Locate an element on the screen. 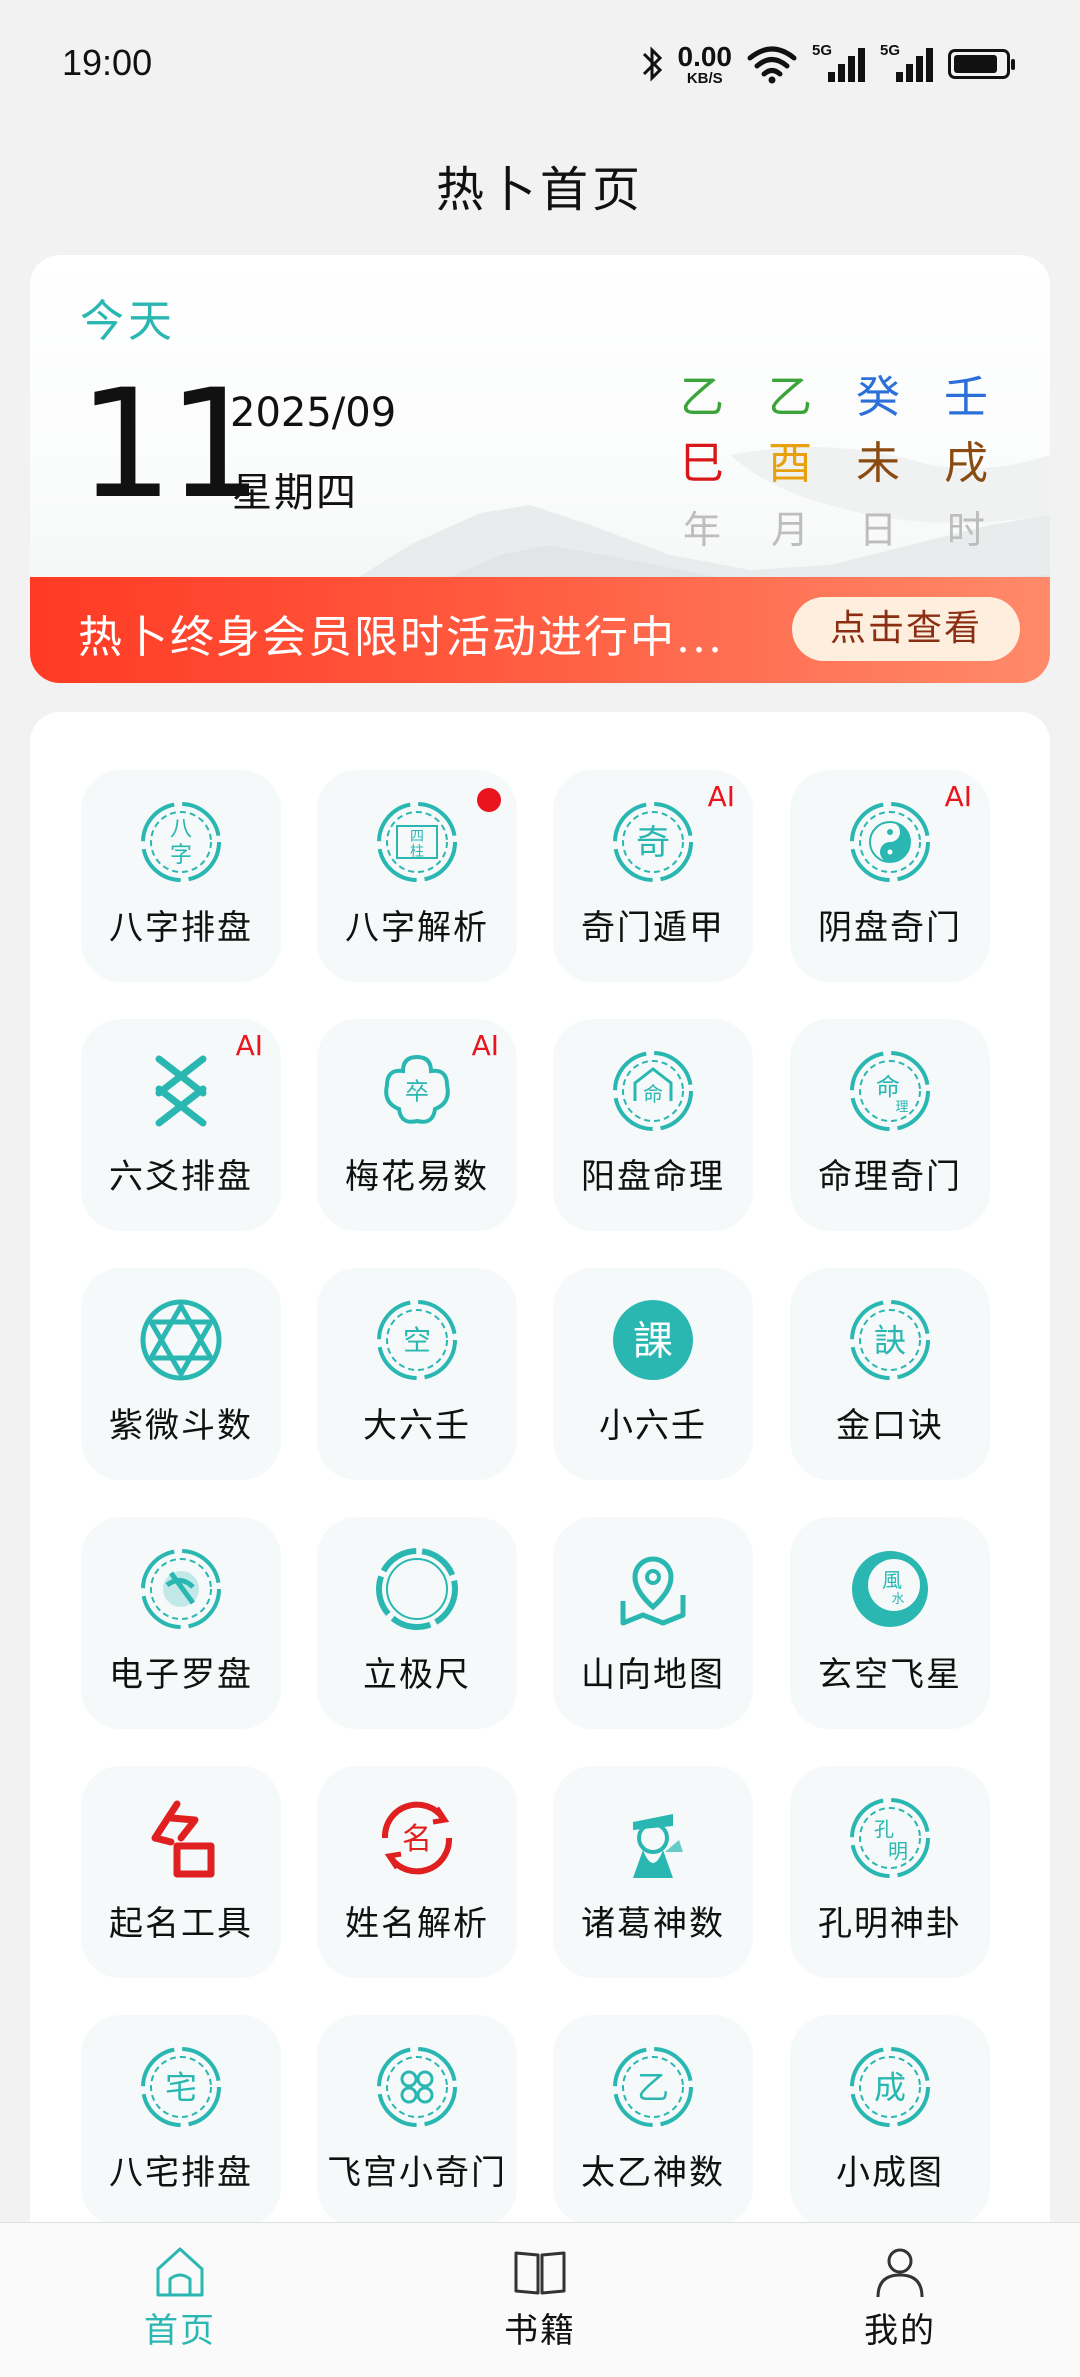  svg-text: 命 is located at coordinates (653, 1094).